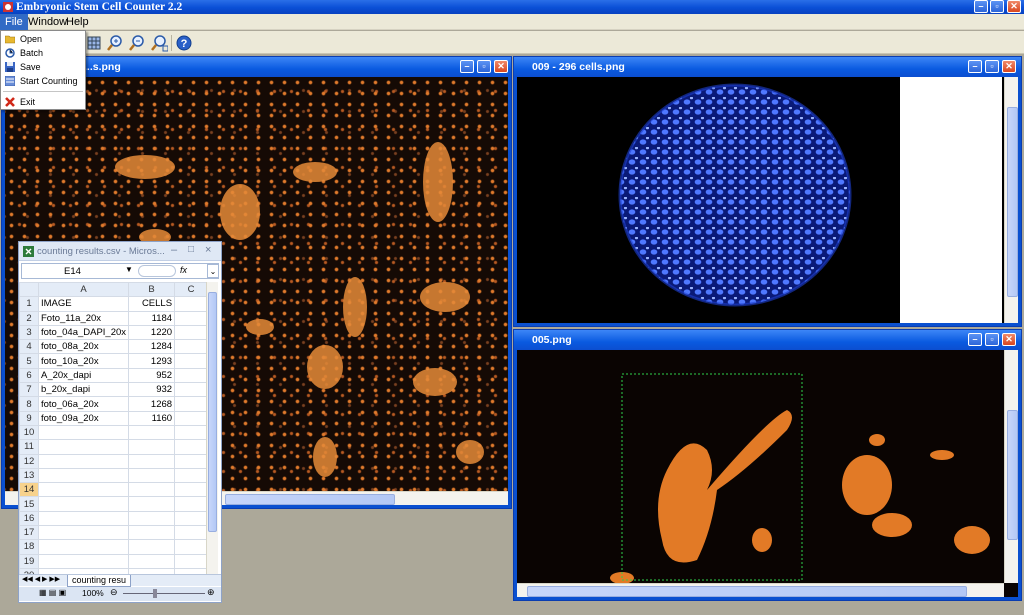 This screenshot has width=1024, height=615. I want to click on excel-minimize-button: –, so click(174, 250).